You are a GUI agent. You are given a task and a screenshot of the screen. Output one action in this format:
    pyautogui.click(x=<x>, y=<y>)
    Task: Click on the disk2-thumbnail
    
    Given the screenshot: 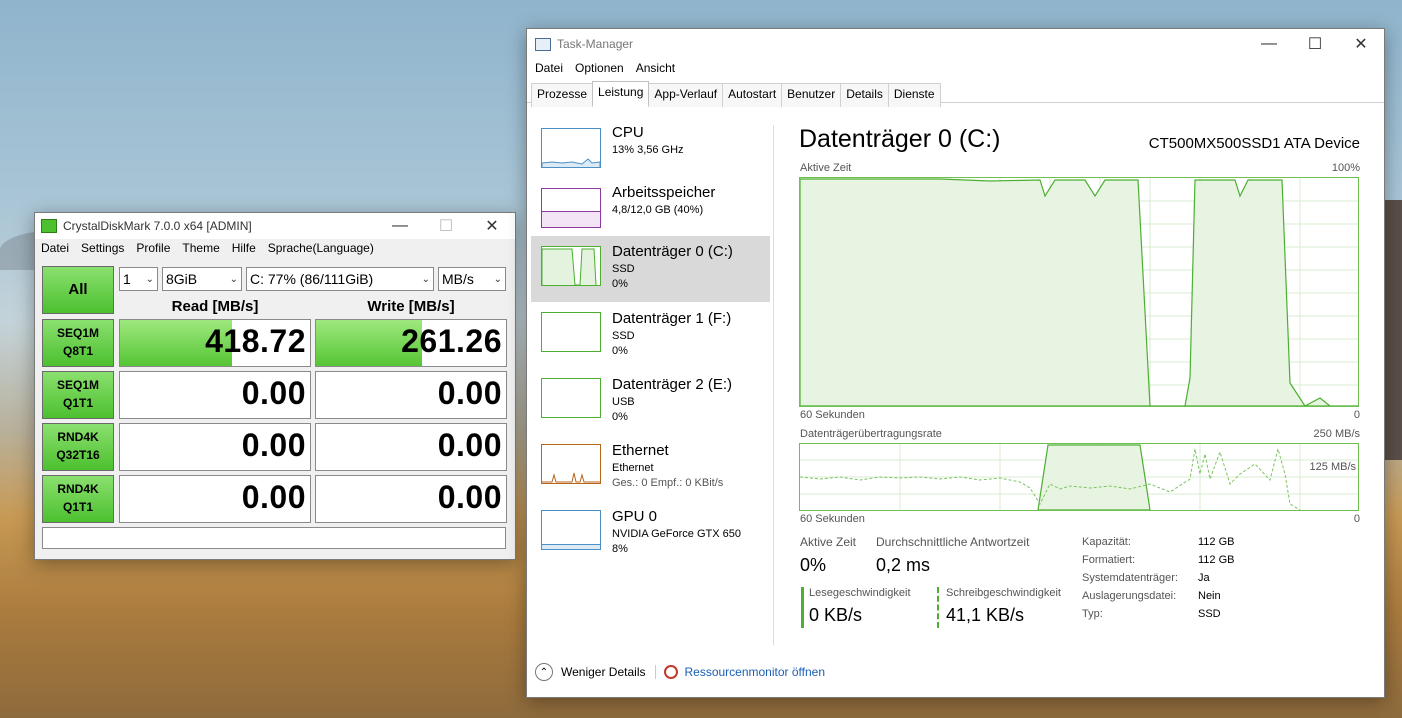 What is the action you would take?
    pyautogui.click(x=571, y=398)
    